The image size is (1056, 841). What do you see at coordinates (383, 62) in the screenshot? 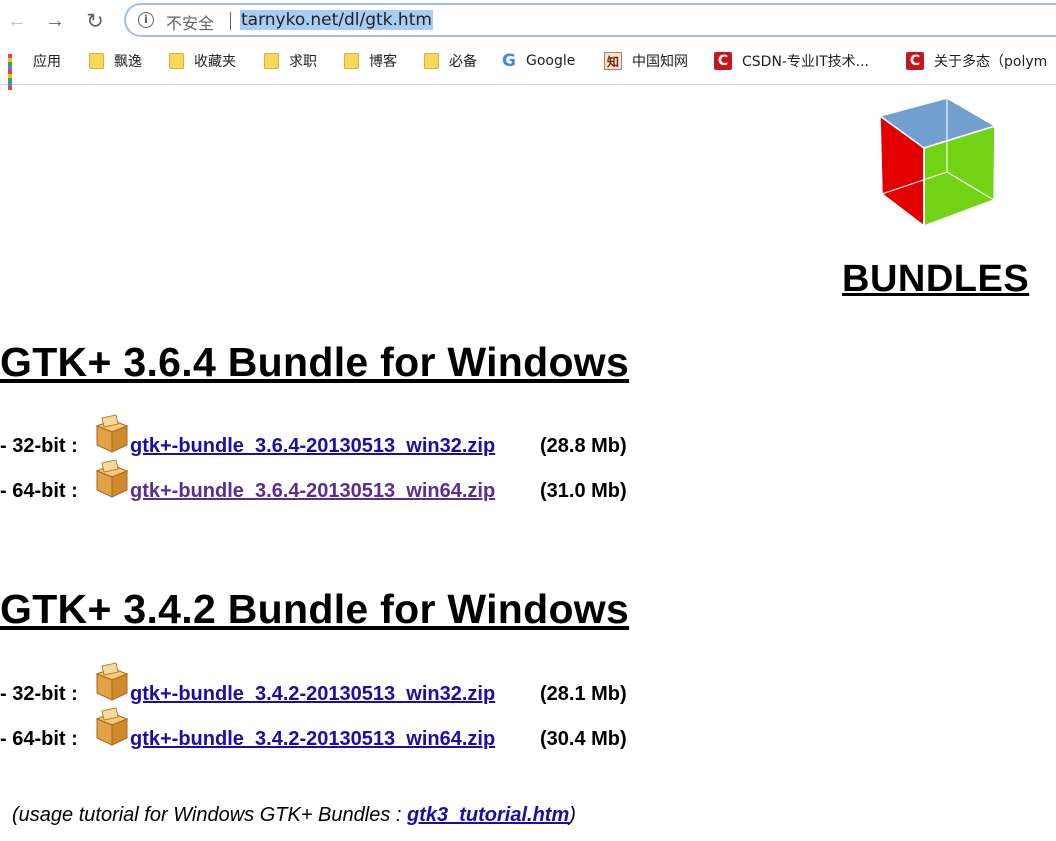
I see `bookmark-label: 博客` at bounding box center [383, 62].